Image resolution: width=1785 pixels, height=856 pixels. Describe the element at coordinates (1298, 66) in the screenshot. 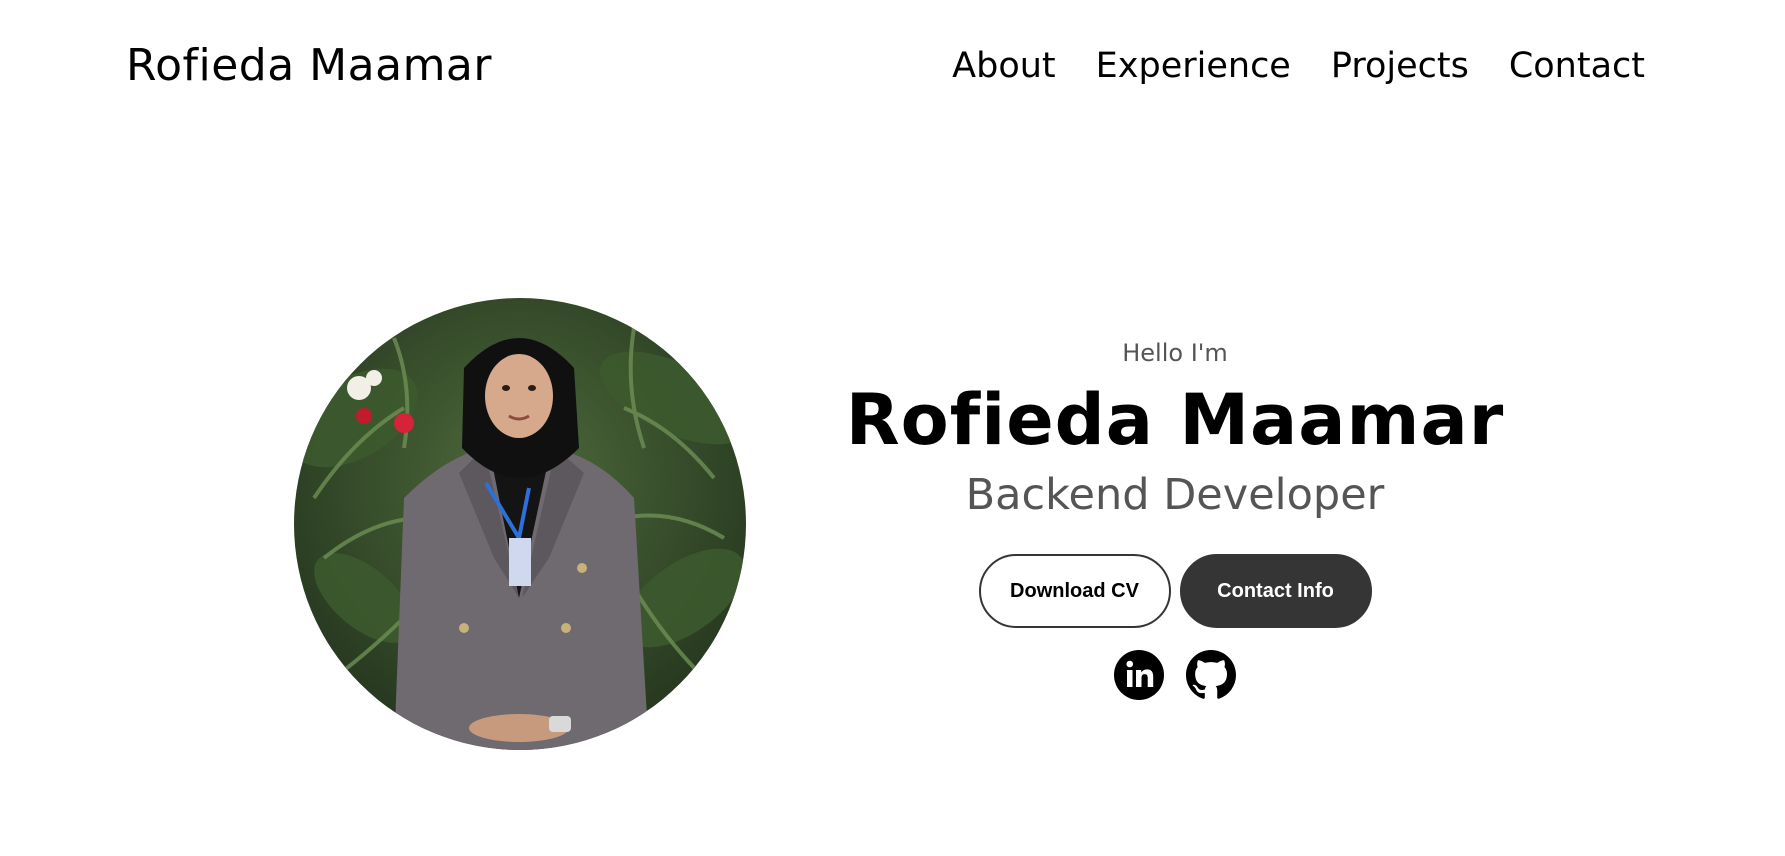

I see `nav-links: About Experience Projects Contact` at that location.